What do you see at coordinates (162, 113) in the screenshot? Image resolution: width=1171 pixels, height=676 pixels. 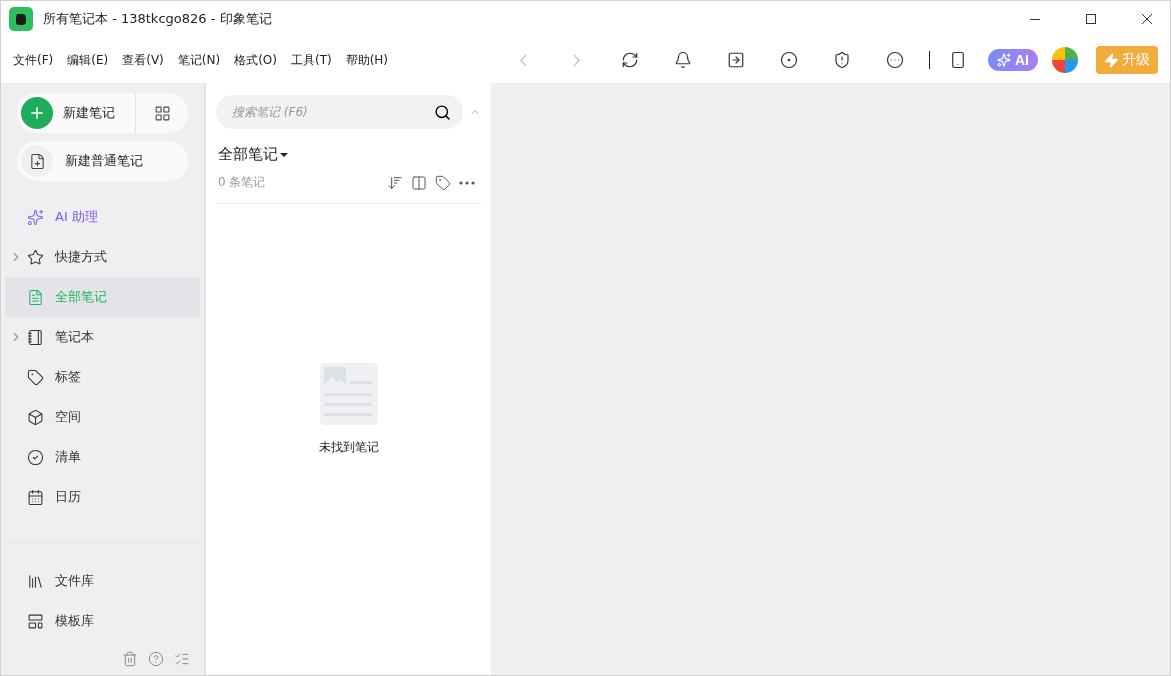 I see `grid-icon` at bounding box center [162, 113].